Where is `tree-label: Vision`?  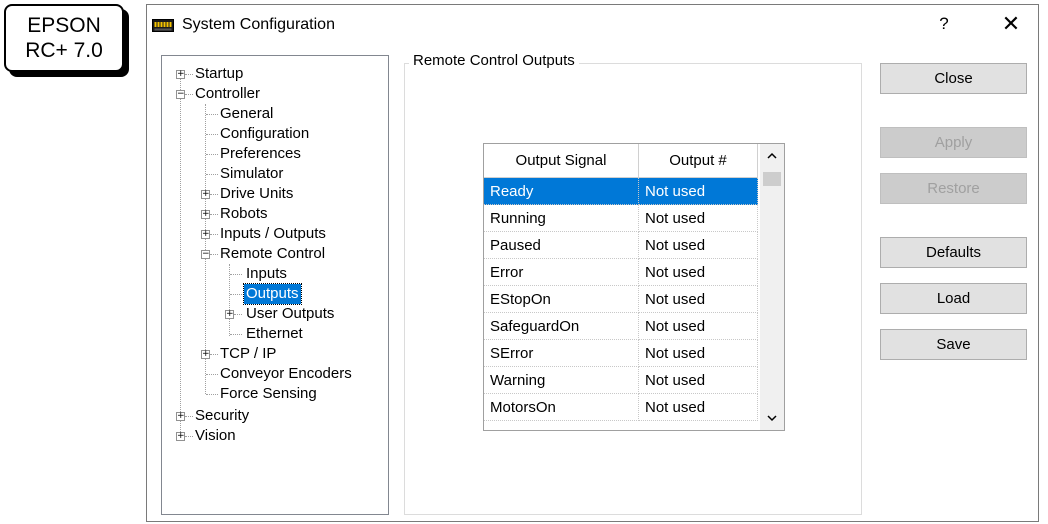
tree-label: Vision is located at coordinates (215, 435).